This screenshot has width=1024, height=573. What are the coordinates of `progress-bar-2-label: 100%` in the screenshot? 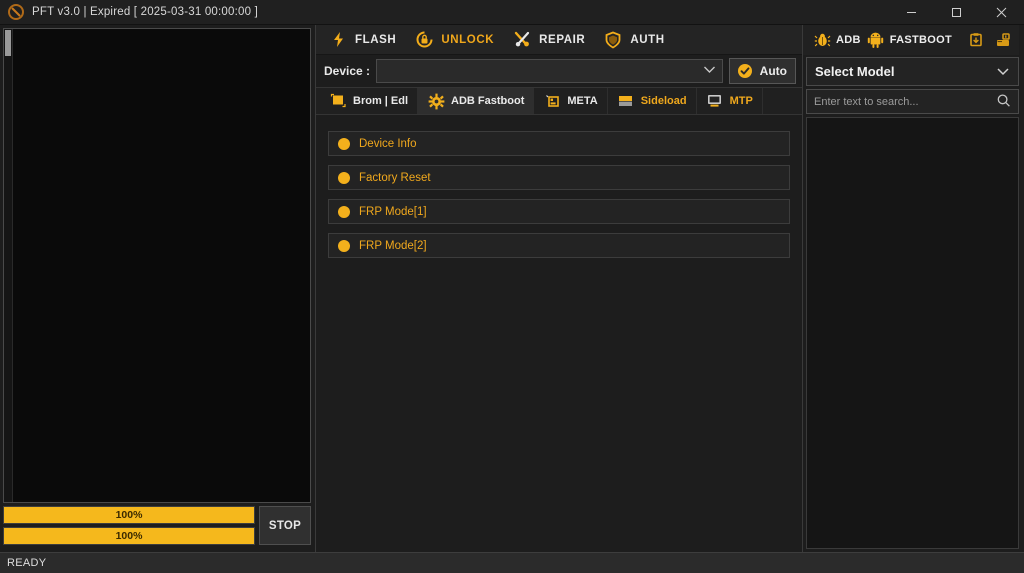 It's located at (129, 536).